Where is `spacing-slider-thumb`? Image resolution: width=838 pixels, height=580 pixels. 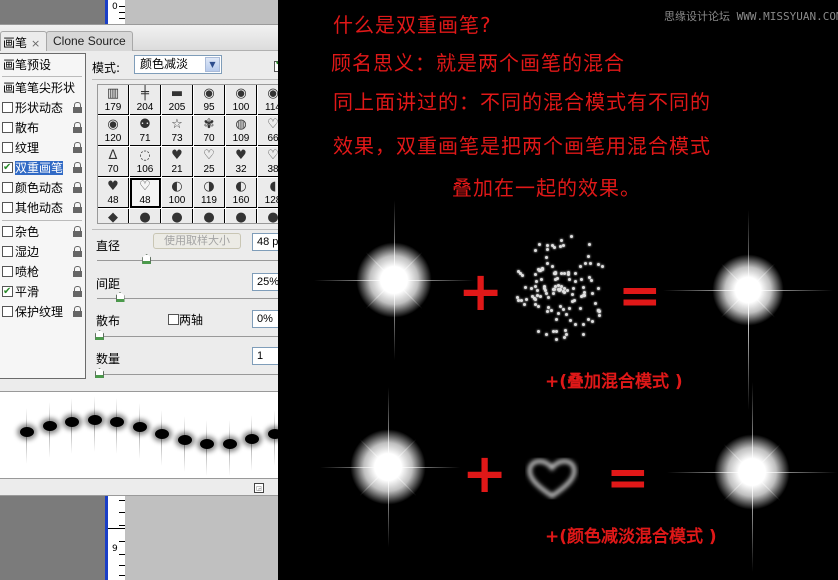 spacing-slider-thumb is located at coordinates (120, 297).